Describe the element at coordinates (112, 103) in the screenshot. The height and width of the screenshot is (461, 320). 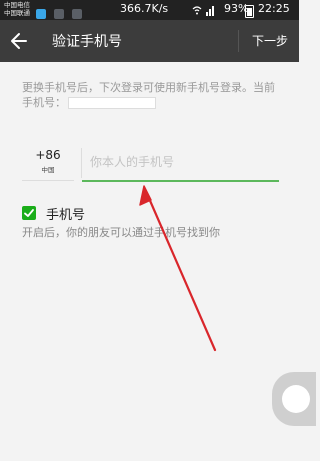
I see `masked-current-phone` at that location.